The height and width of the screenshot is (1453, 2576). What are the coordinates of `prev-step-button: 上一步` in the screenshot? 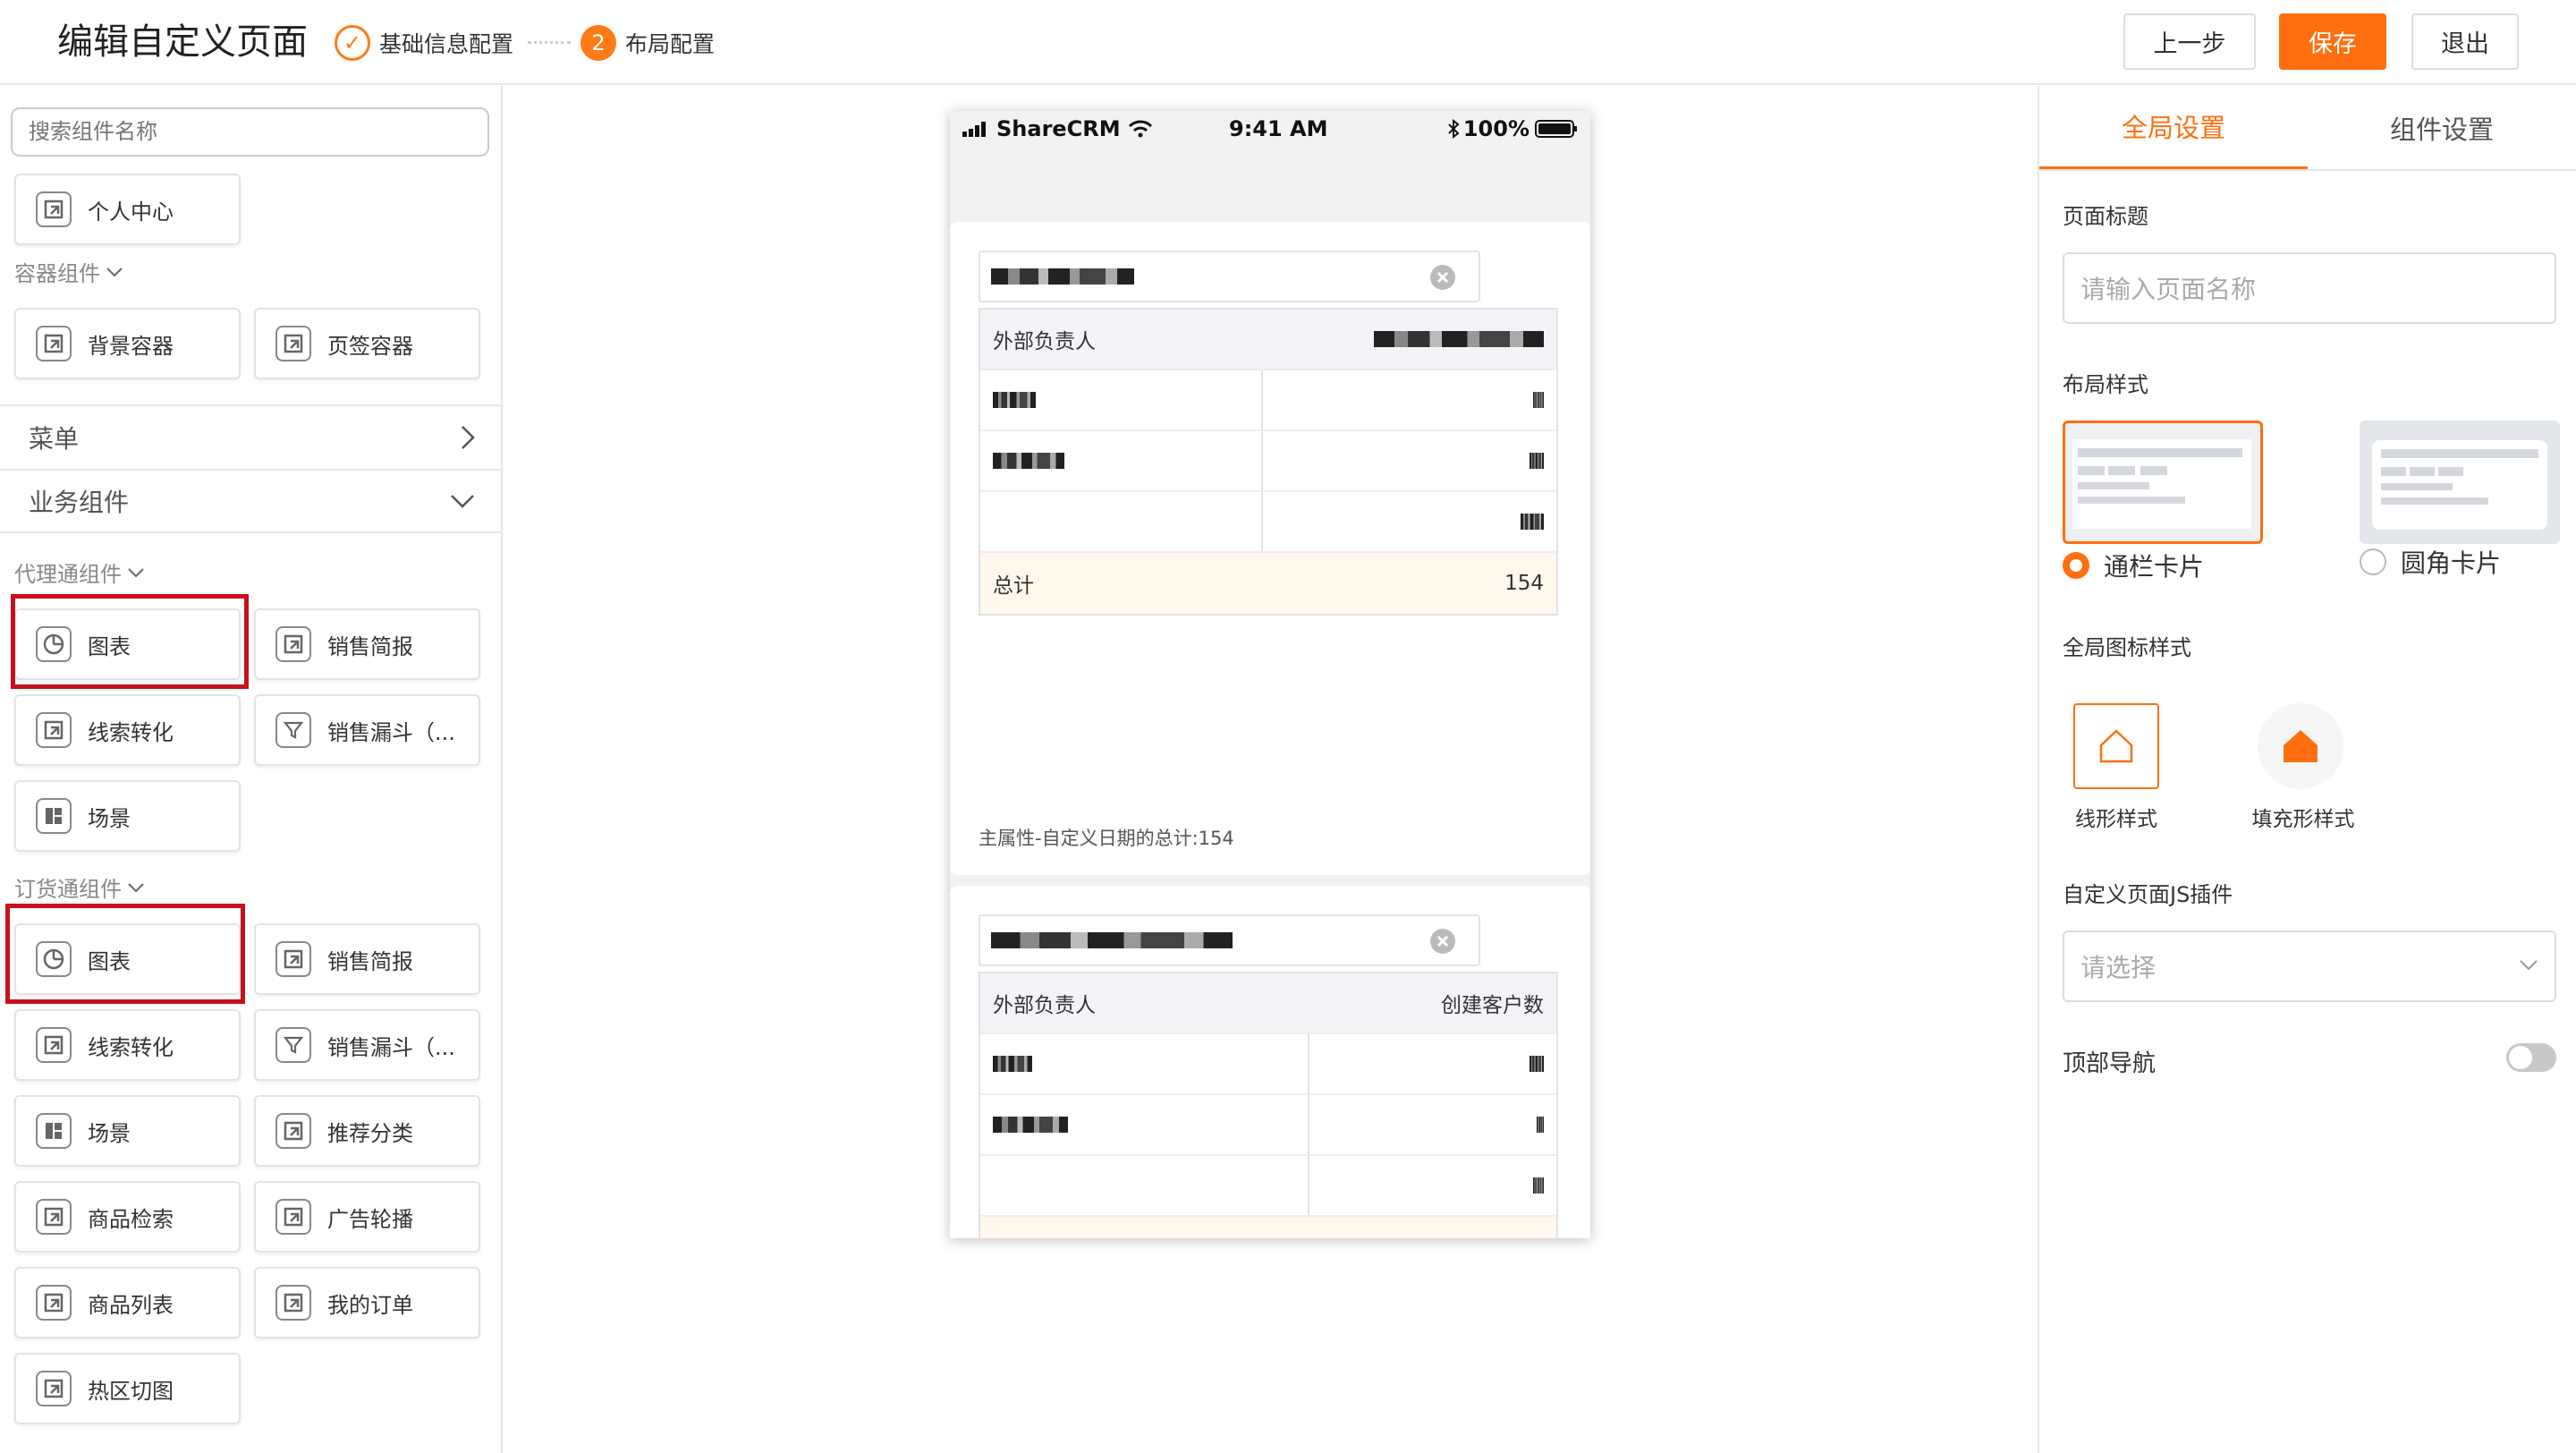 It's located at (2189, 41).